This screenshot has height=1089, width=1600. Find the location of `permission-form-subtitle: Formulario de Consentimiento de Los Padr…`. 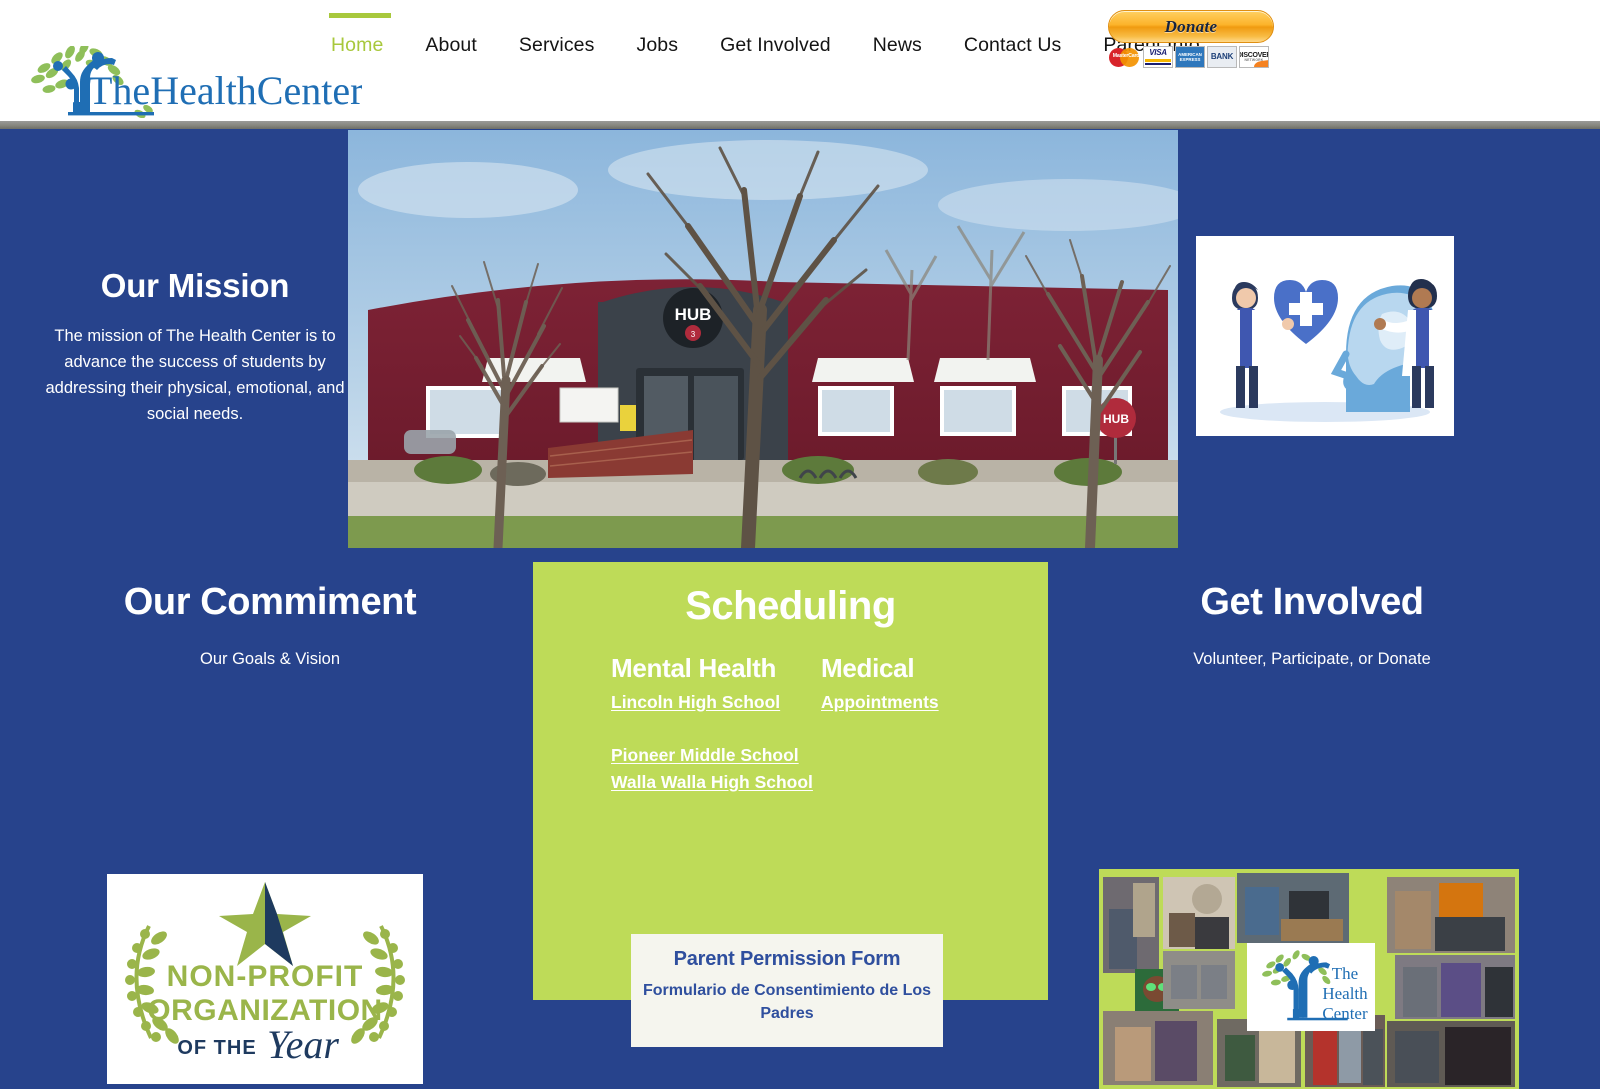

permission-form-subtitle: Formulario de Consentimiento de Los Padr… is located at coordinates (787, 1002).